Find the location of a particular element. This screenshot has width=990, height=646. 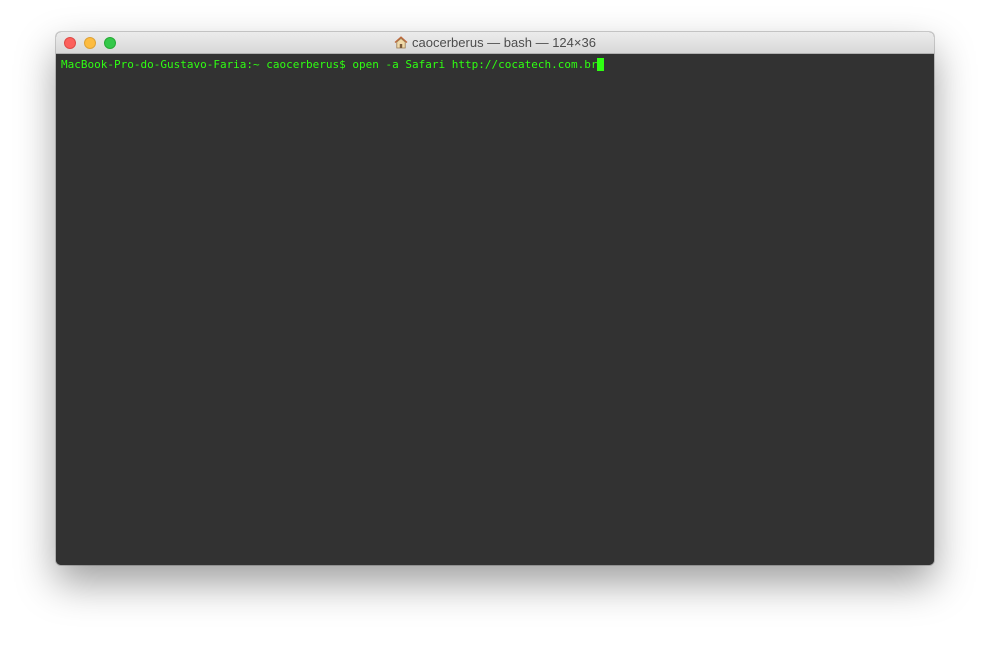

home-icon is located at coordinates (401, 42).